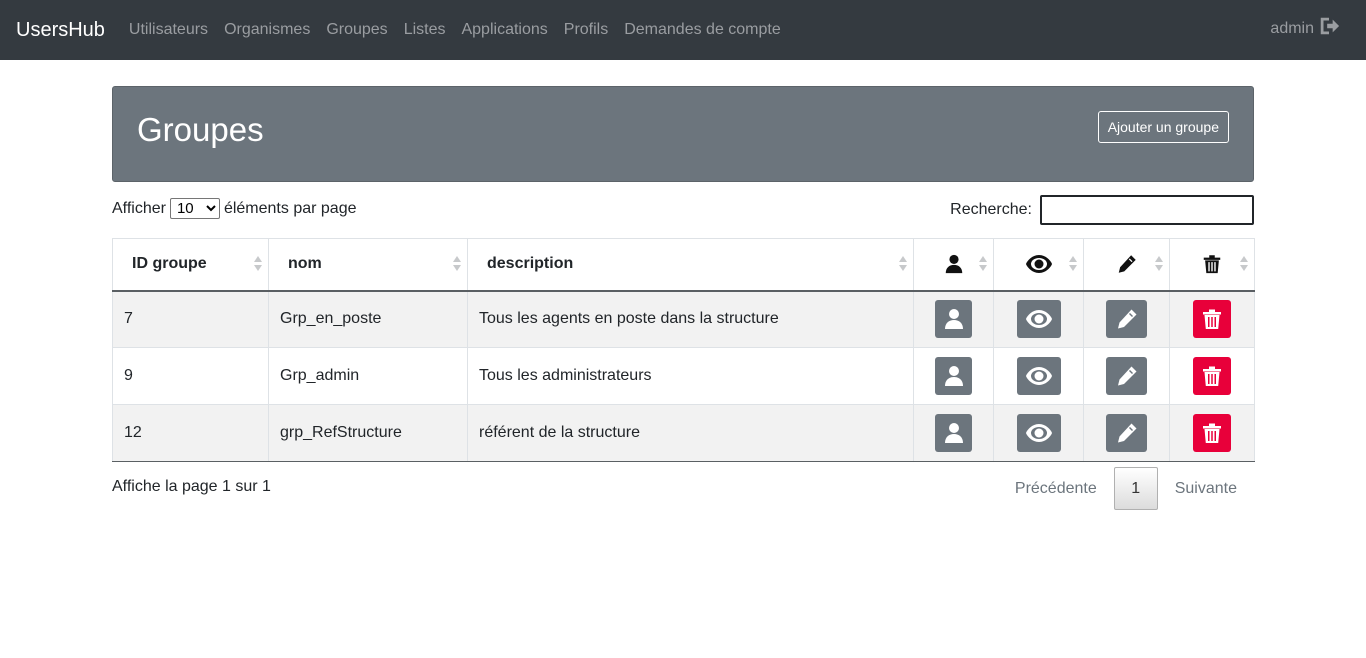 The width and height of the screenshot is (1366, 658). I want to click on column-header-label: description, so click(530, 264).